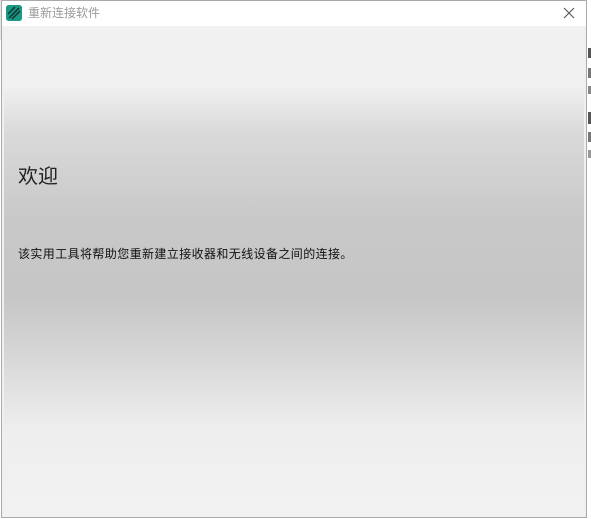  What do you see at coordinates (38, 176) in the screenshot?
I see `welcome-heading: 欢迎` at bounding box center [38, 176].